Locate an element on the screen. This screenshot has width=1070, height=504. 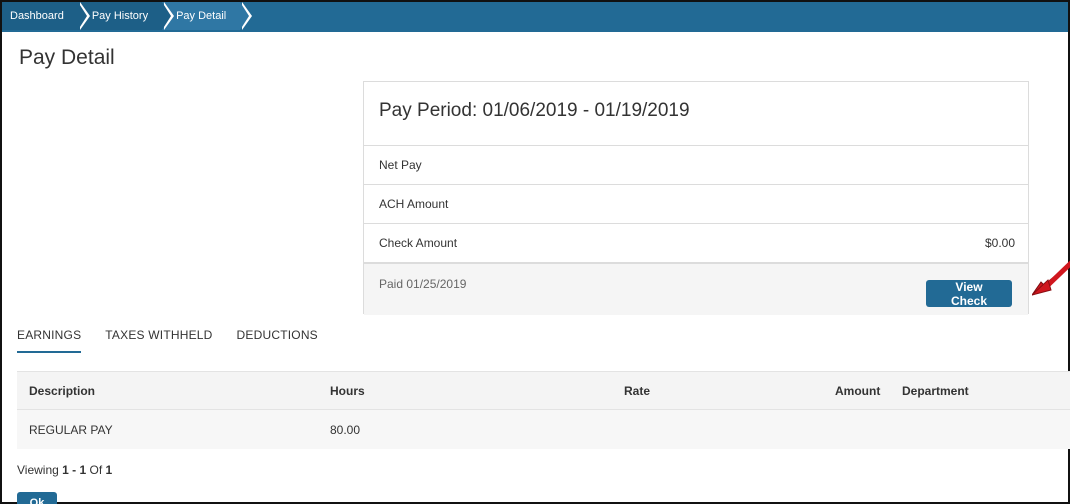
tab-earnings: EARNINGS is located at coordinates (49, 340).